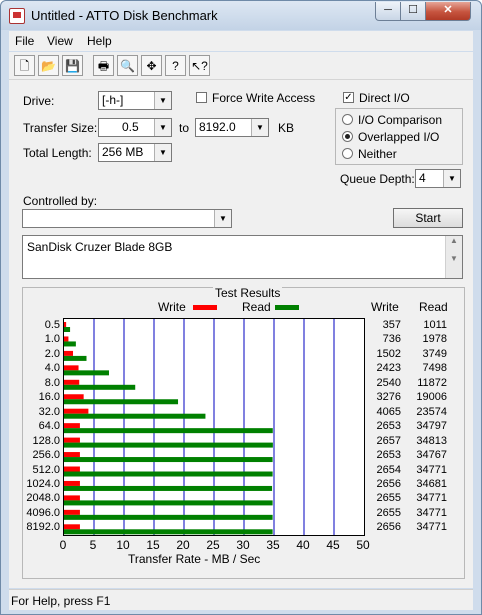 This screenshot has height=615, width=482. What do you see at coordinates (248, 293) in the screenshot?
I see `test-results-title: Test Results` at bounding box center [248, 293].